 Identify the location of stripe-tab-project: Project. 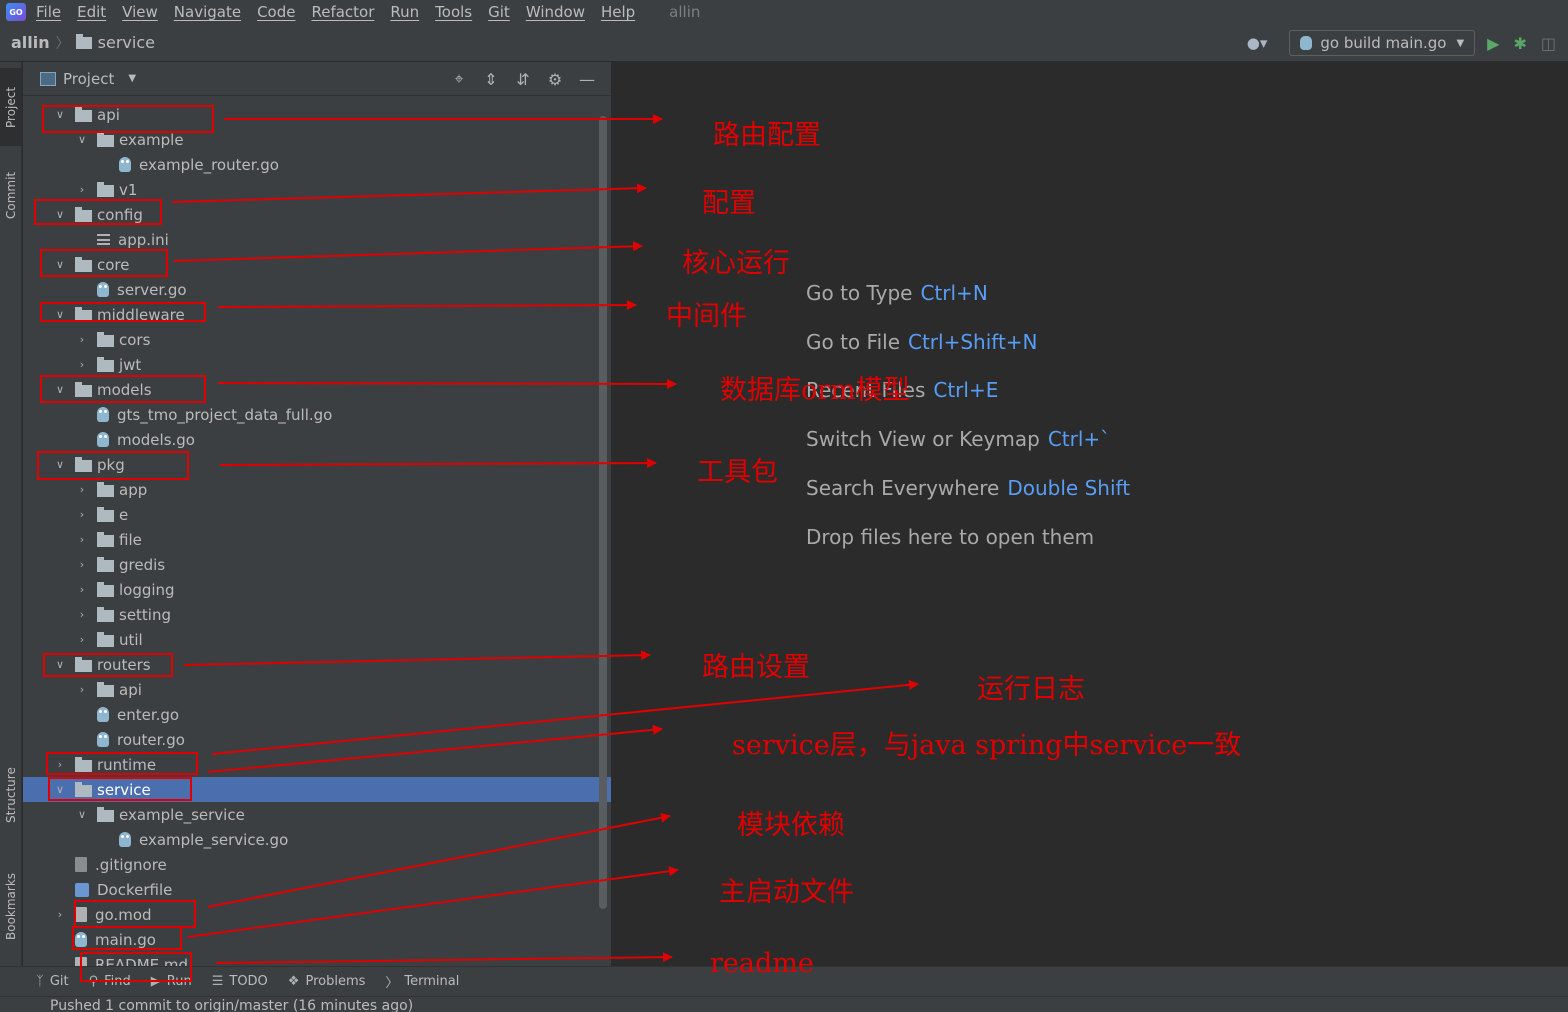
(11, 107).